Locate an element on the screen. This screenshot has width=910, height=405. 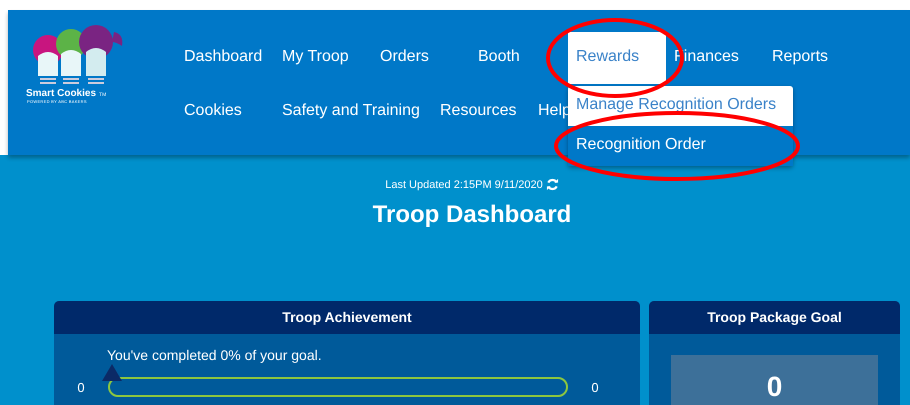
nav-link: Resources is located at coordinates (481, 112).